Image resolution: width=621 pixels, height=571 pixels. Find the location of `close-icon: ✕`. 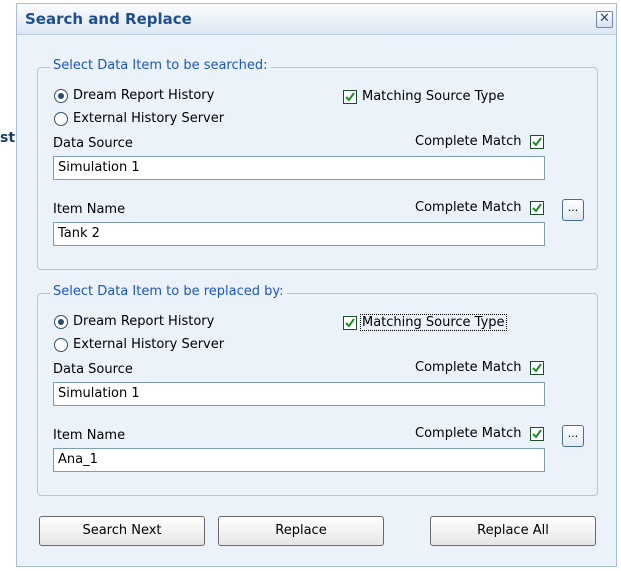

close-icon: ✕ is located at coordinates (604, 18).